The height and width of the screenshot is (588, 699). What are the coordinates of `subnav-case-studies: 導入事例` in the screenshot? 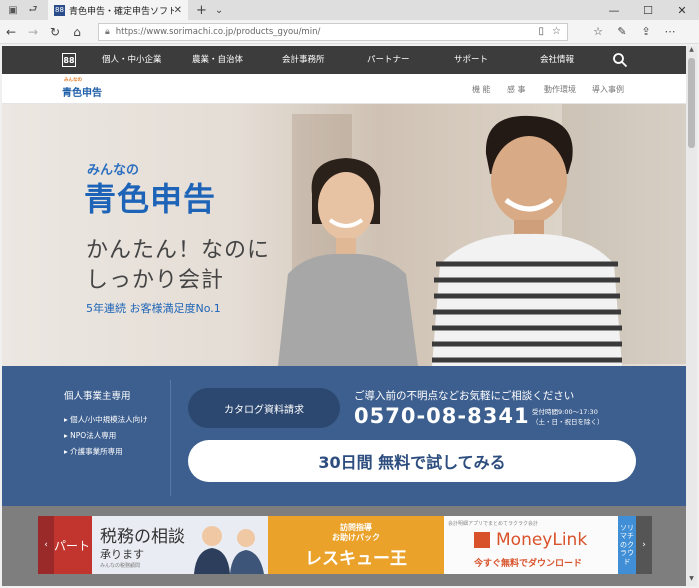 It's located at (608, 89).